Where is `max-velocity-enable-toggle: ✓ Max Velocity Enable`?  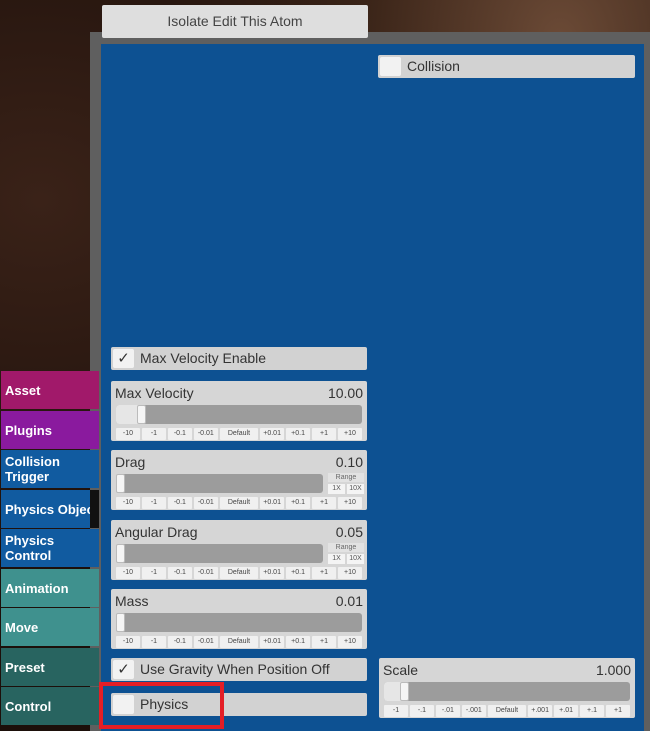 max-velocity-enable-toggle: ✓ Max Velocity Enable is located at coordinates (239, 358).